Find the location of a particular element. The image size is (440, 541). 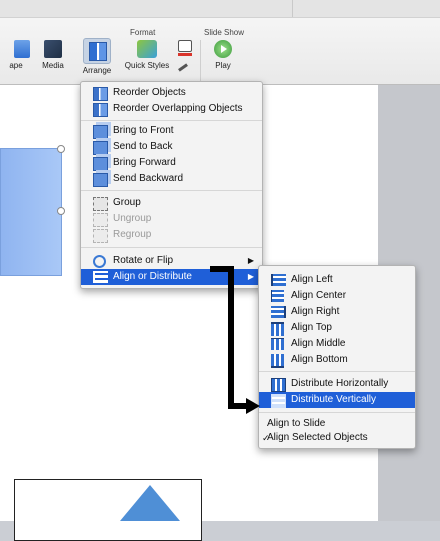

menu-item-label: Align Selected Objects is located at coordinates (317, 437).